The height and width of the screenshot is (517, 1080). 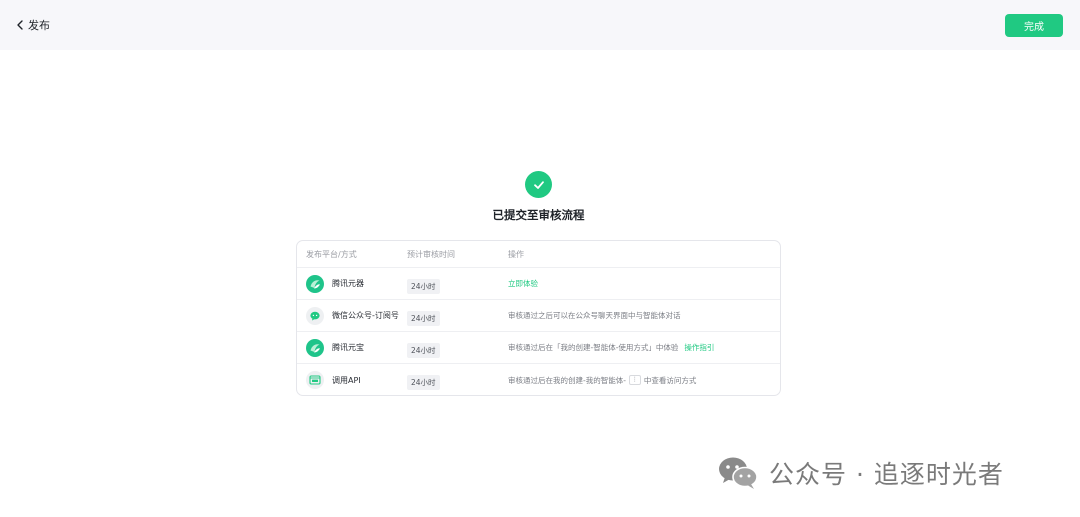 What do you see at coordinates (39, 25) in the screenshot?
I see `back-label: 发布` at bounding box center [39, 25].